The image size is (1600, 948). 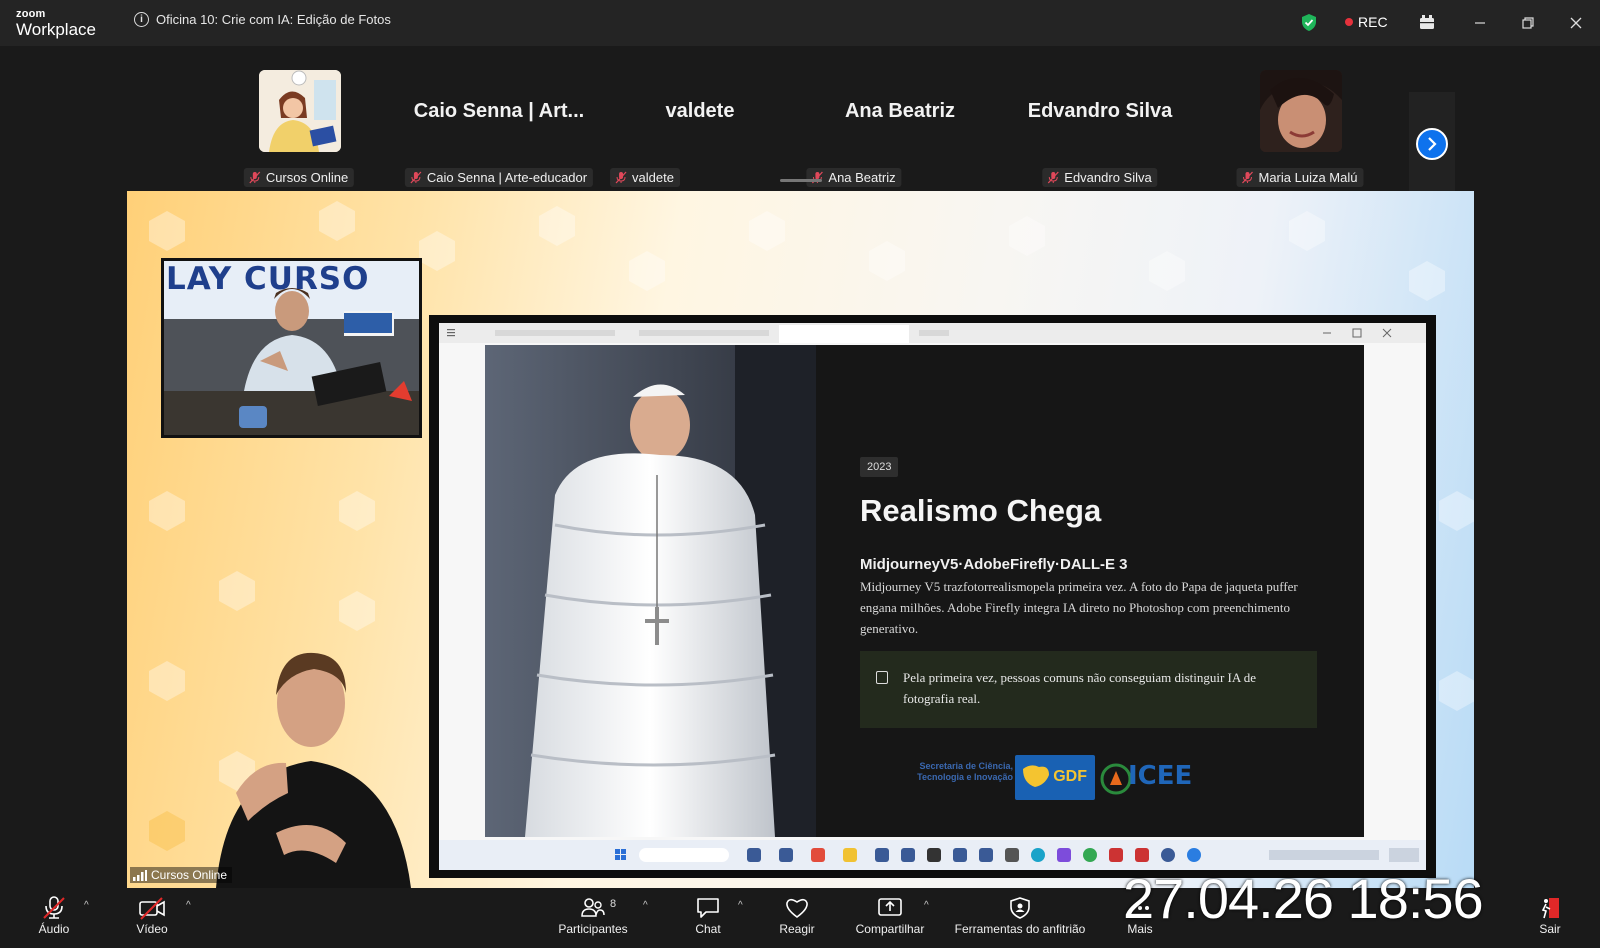 I want to click on participant-tile-cursos-online: Cursos Online, so click(x=299, y=128).